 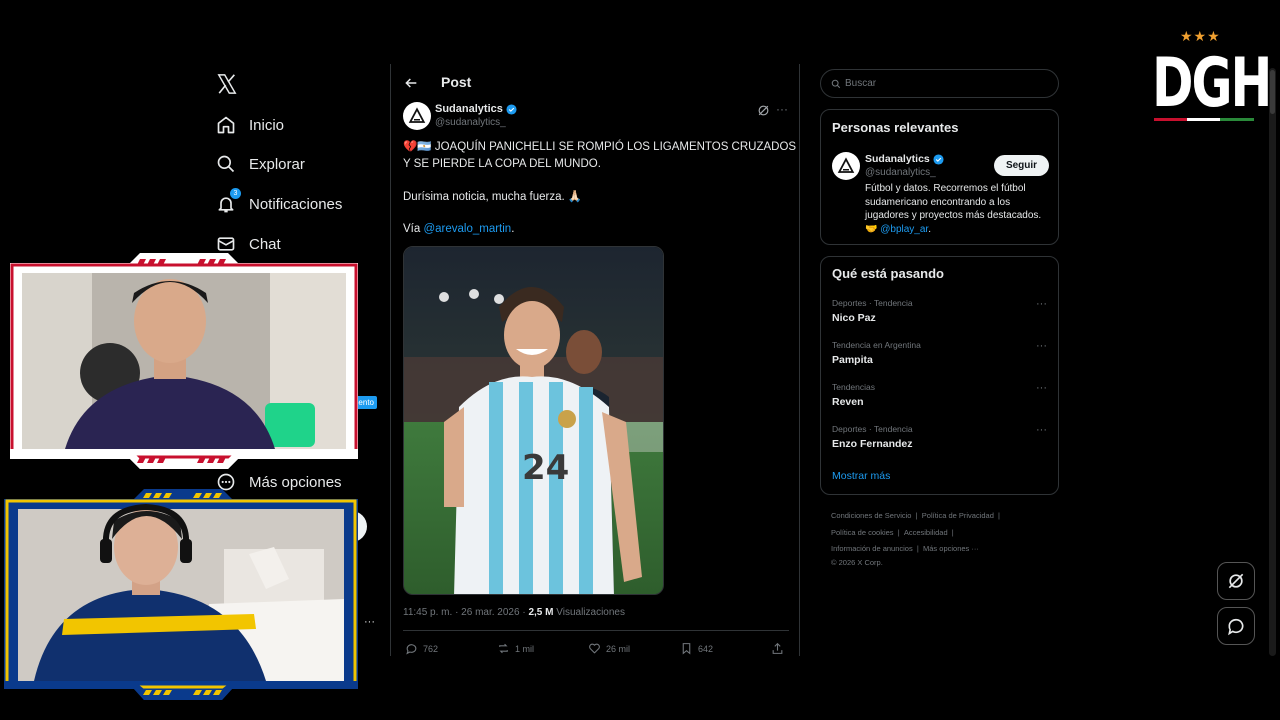 What do you see at coordinates (466, 612) in the screenshot?
I see `timestamp-text: 11:45 p. m. · 26 mar. 2026 ·` at bounding box center [466, 612].